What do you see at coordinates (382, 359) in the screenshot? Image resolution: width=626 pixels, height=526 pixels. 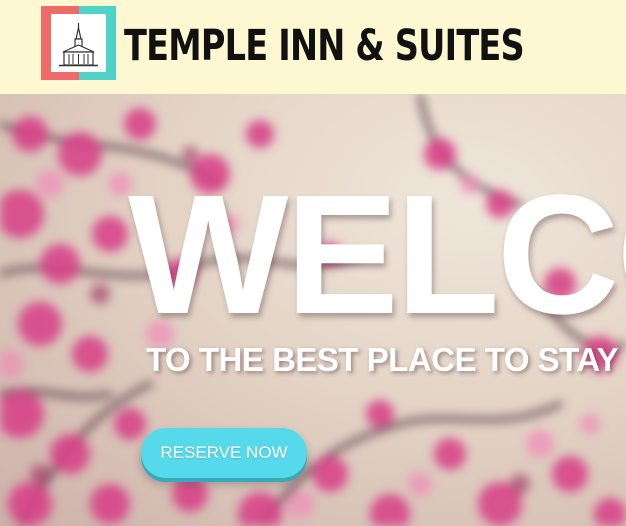 I see `hero-tagline: TO THE BEST PLACE TO STAY` at bounding box center [382, 359].